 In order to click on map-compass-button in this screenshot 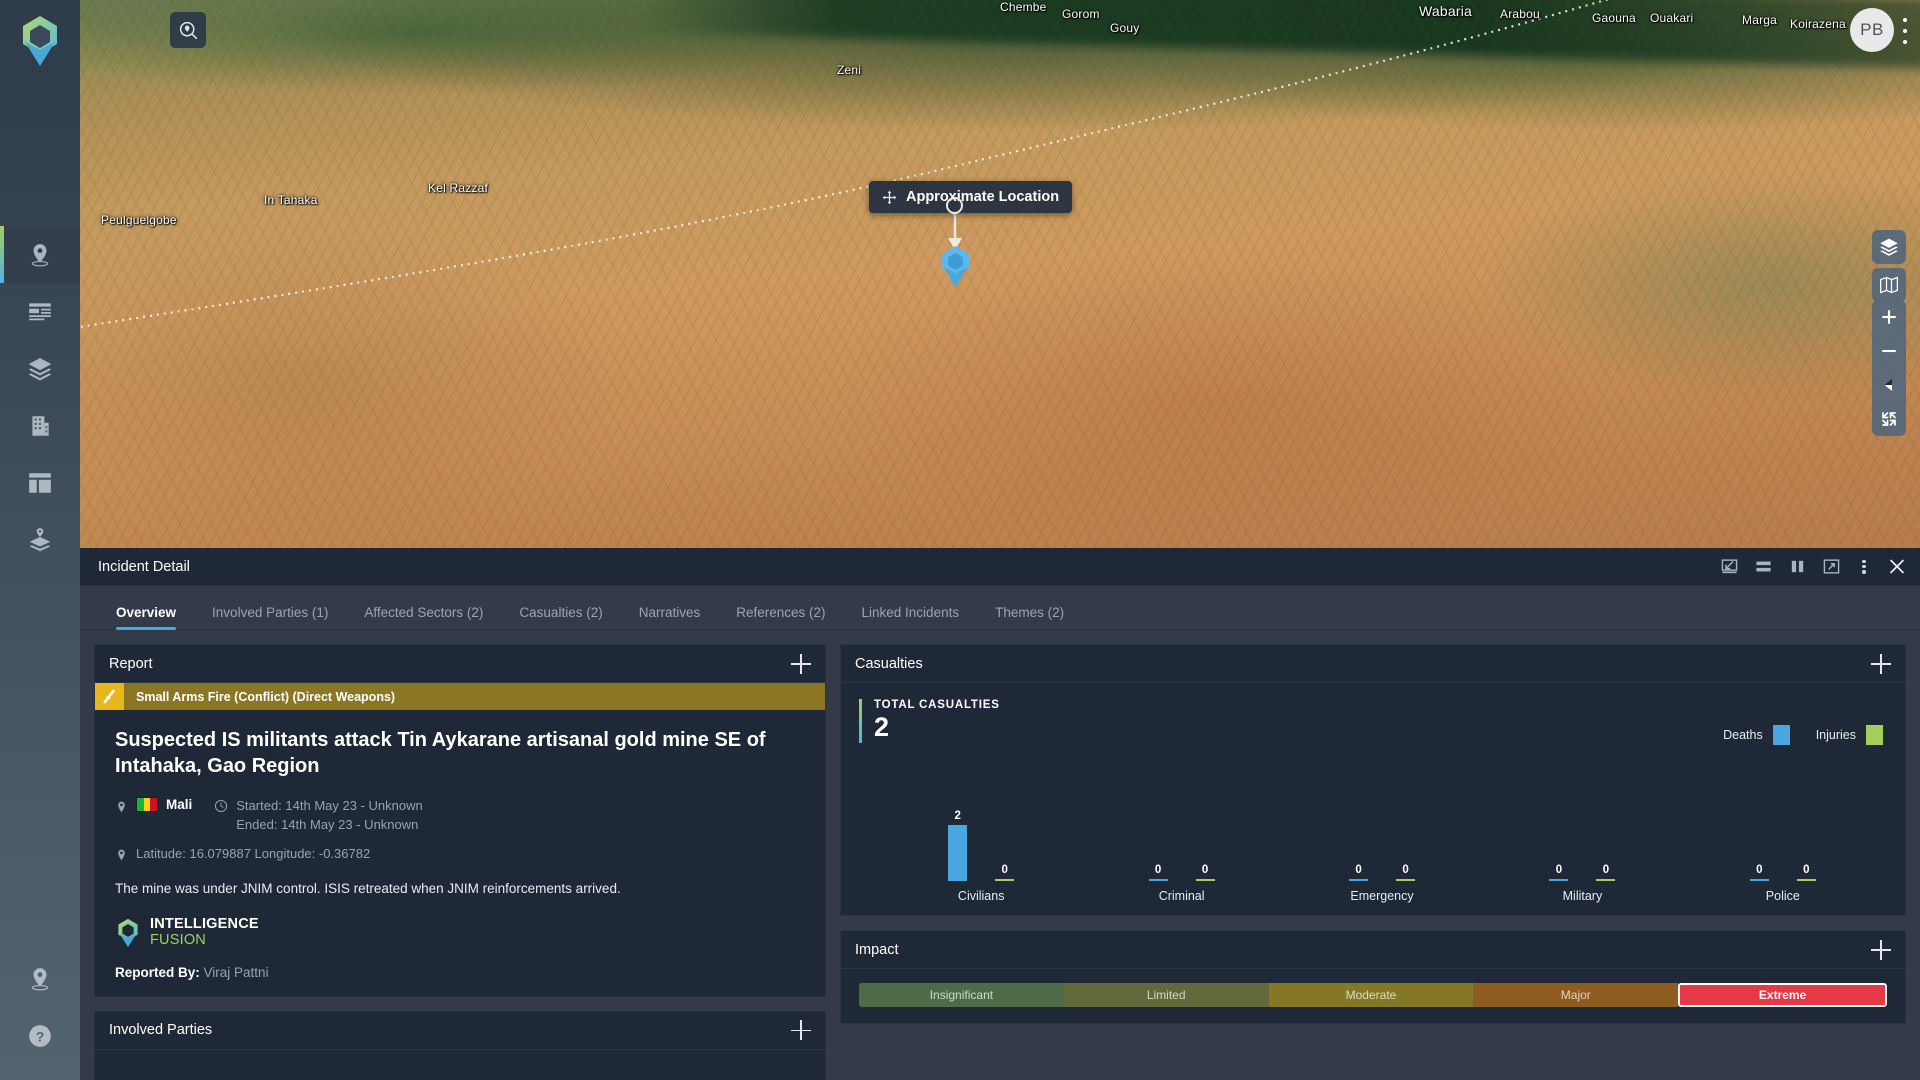, I will do `click(1889, 385)`.